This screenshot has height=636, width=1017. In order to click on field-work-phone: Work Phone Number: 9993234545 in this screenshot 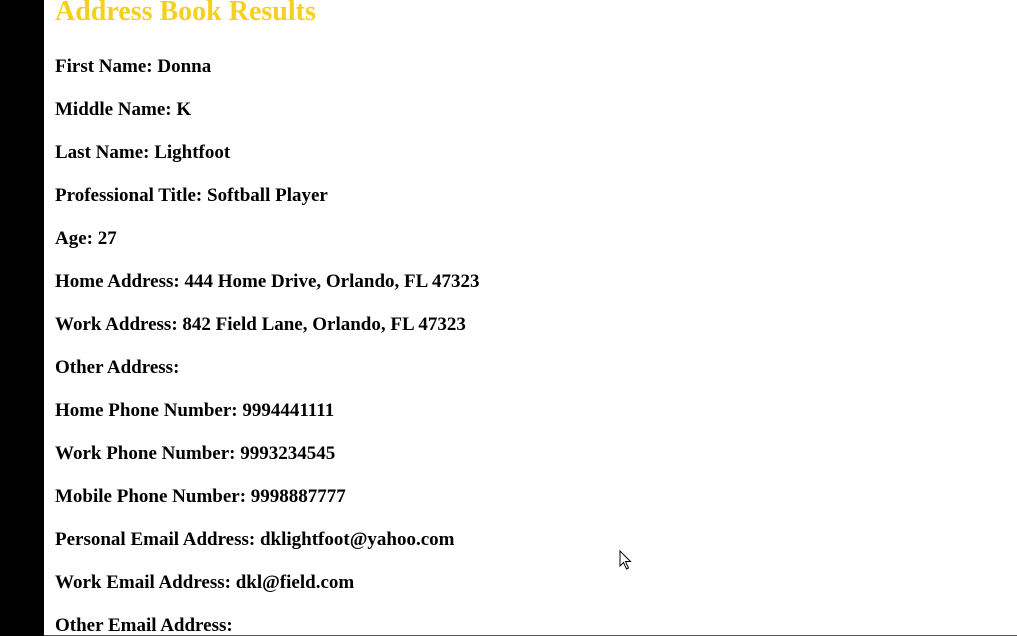, I will do `click(267, 464)`.